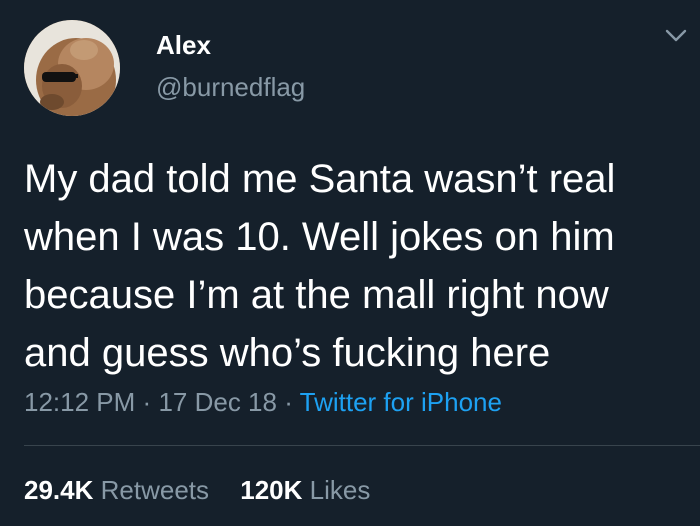 This screenshot has width=700, height=526. I want to click on tweet-stats: 29.4K Retweets 120K Likes, so click(197, 490).